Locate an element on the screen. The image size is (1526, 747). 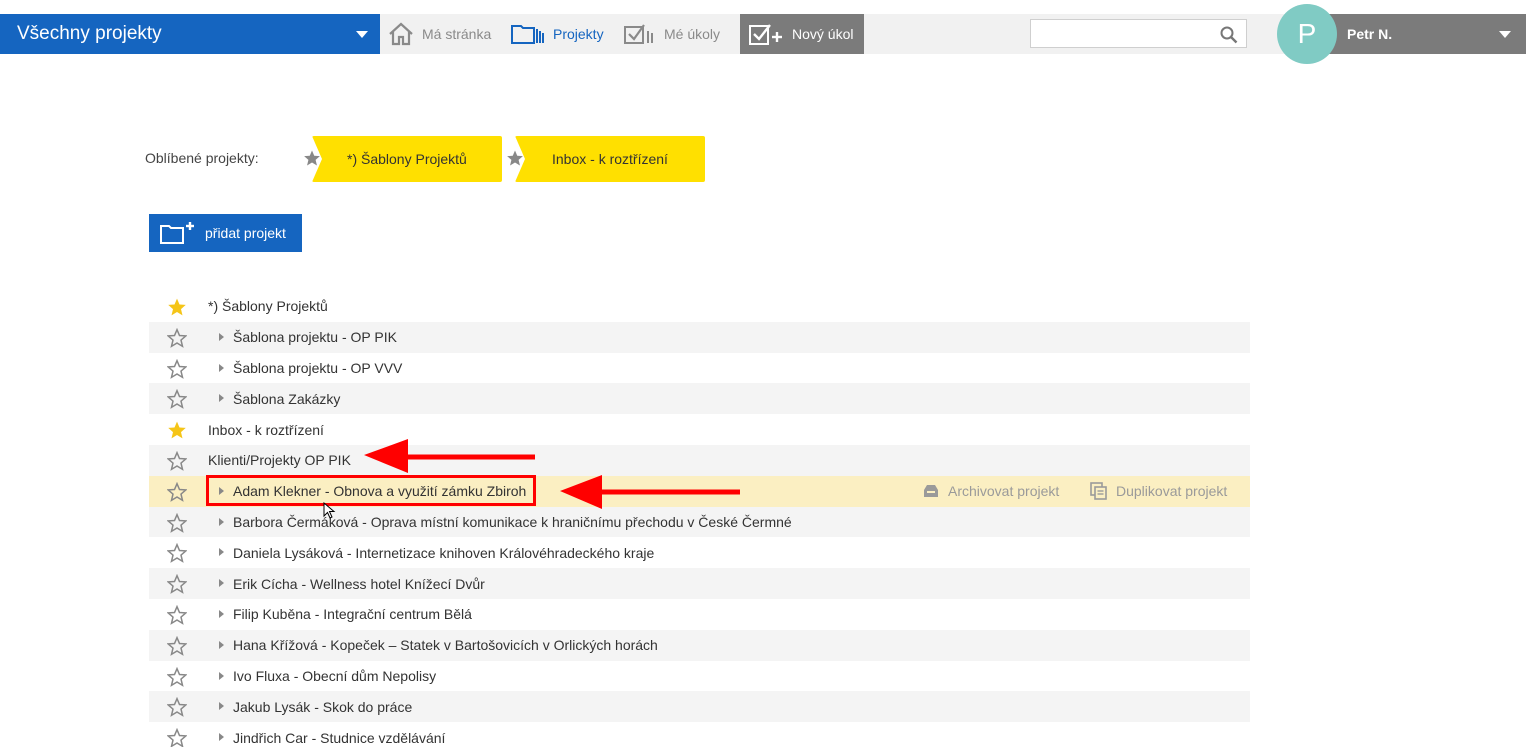
favorite-chip: *) Šablony Projektů is located at coordinates (403, 159).